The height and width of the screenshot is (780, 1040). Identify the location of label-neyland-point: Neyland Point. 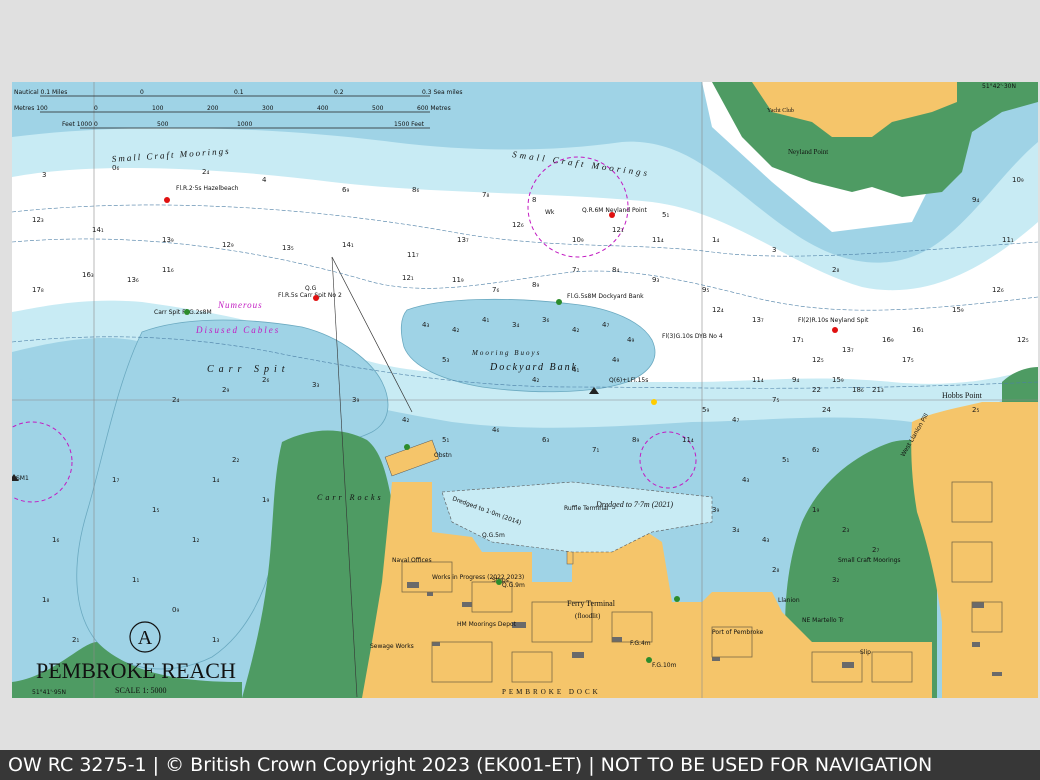
(808, 152).